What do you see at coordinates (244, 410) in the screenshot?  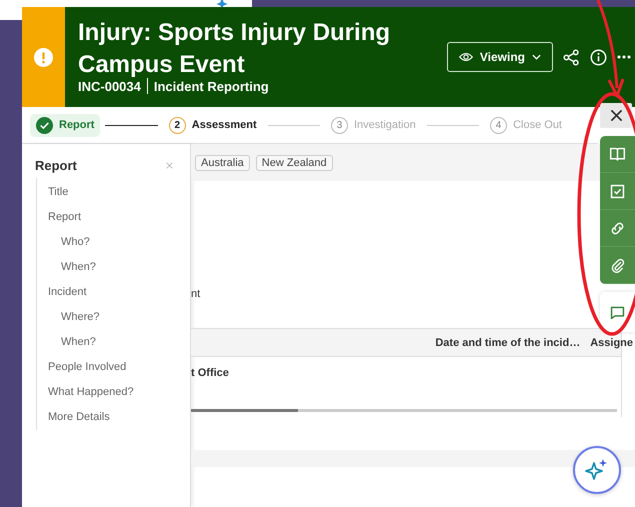 I see `scrollbar-thumb` at bounding box center [244, 410].